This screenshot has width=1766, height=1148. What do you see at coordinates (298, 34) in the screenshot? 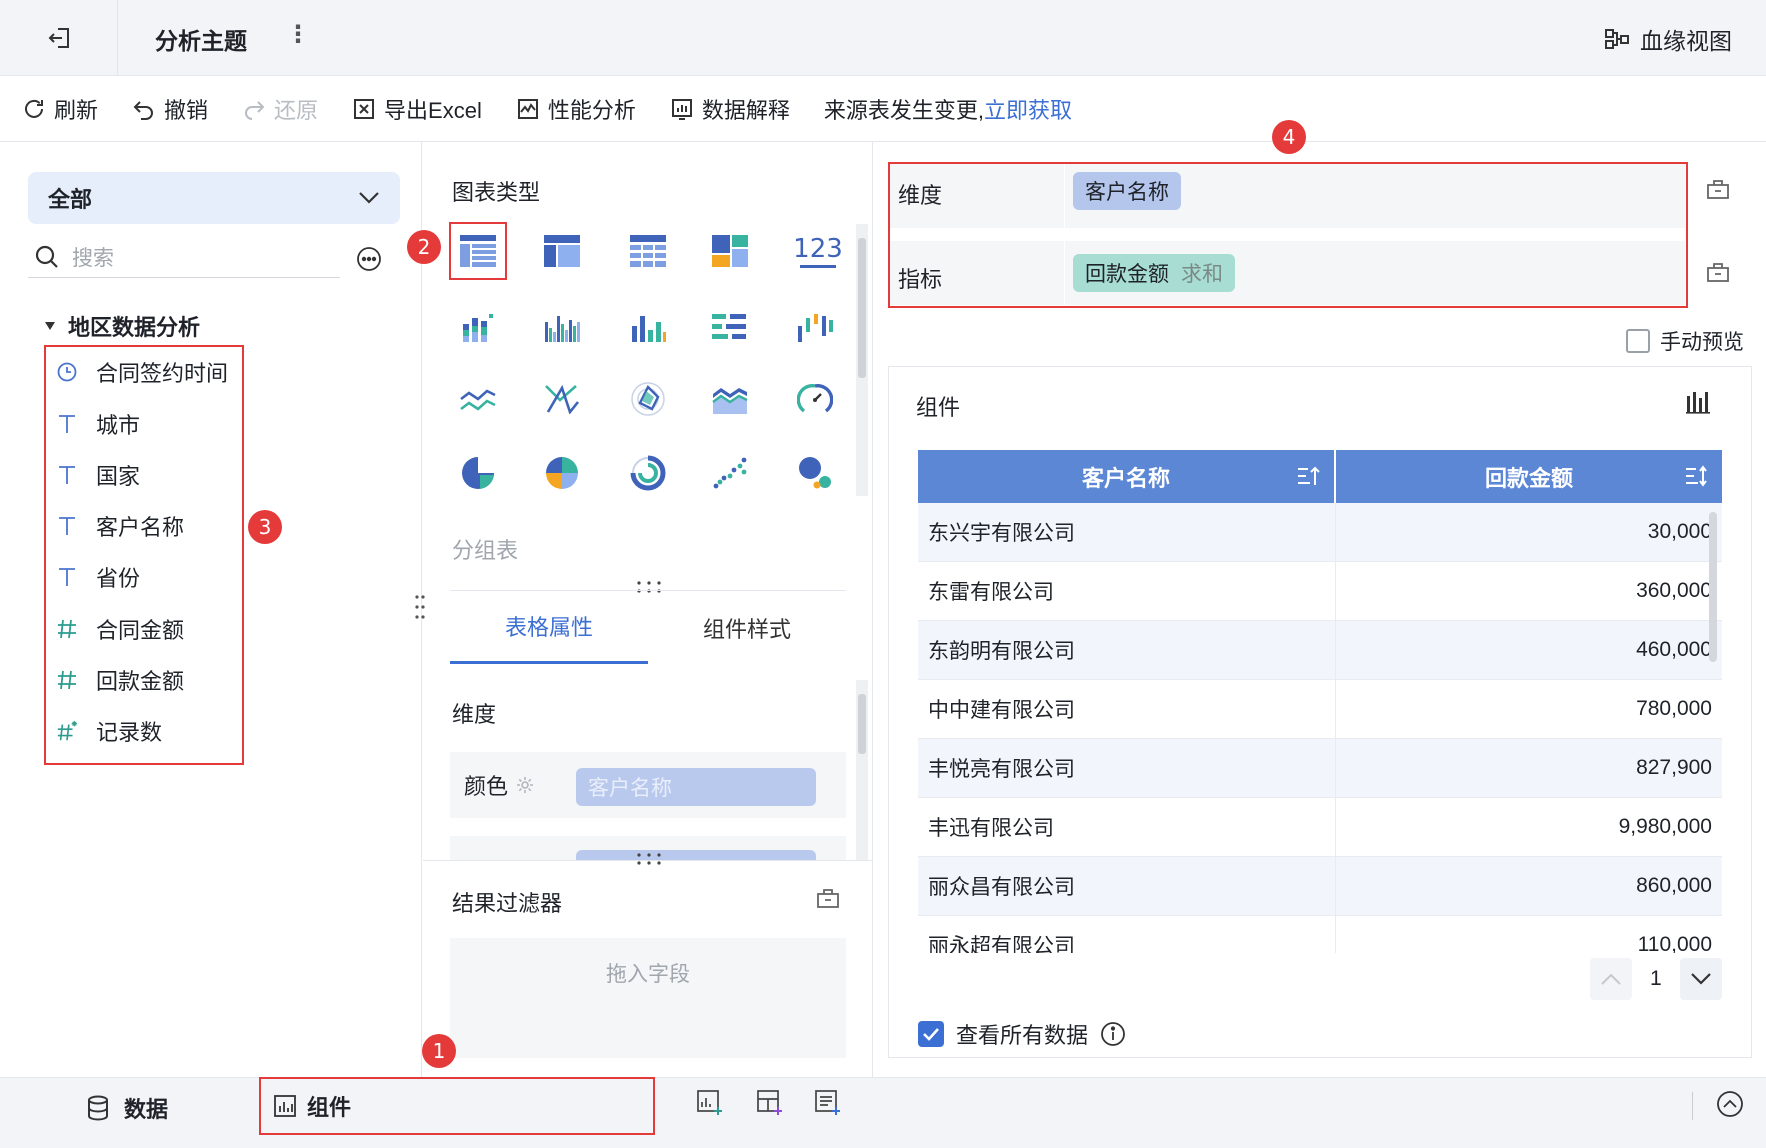
I see `more-menu-button: ⋮` at bounding box center [298, 34].